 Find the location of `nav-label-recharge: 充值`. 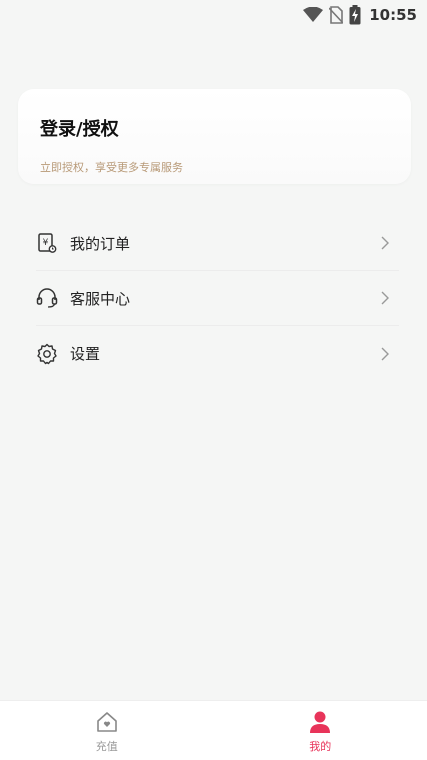

nav-label-recharge: 充值 is located at coordinates (106, 746).